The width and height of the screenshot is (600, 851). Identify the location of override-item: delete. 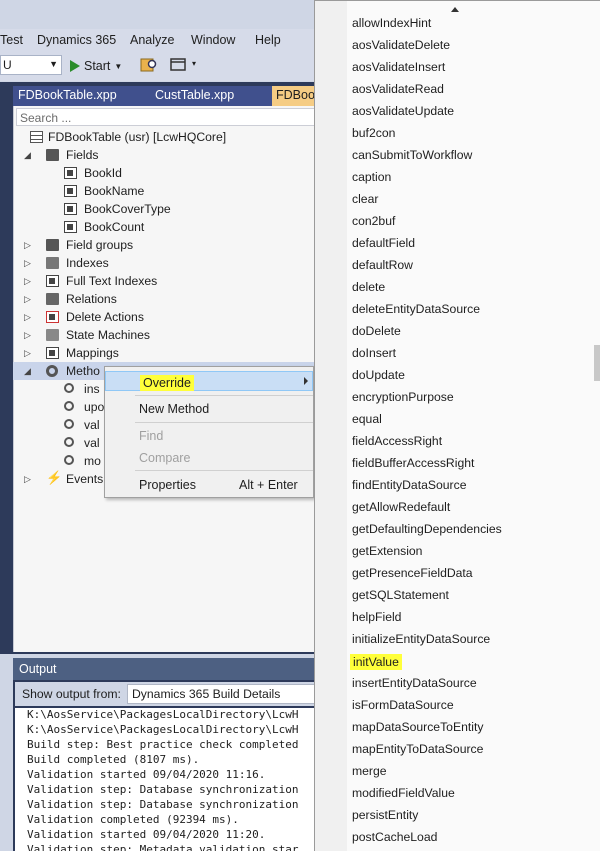
(368, 287).